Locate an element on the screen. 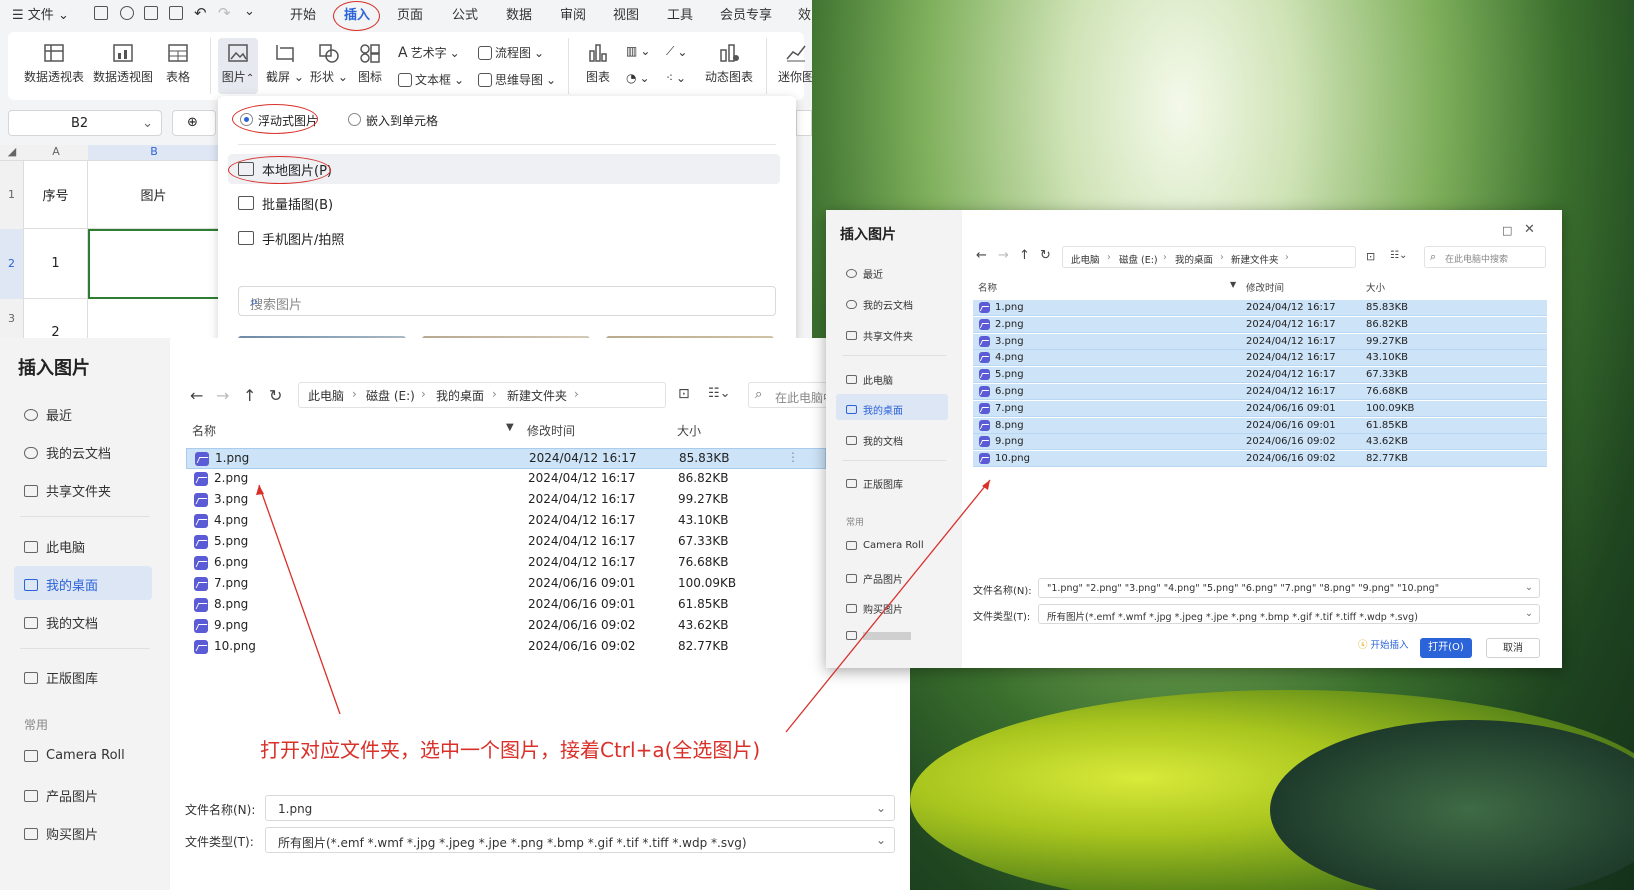 This screenshot has width=1634, height=890. pie-chart-button: ◔ ⌄ is located at coordinates (638, 78).